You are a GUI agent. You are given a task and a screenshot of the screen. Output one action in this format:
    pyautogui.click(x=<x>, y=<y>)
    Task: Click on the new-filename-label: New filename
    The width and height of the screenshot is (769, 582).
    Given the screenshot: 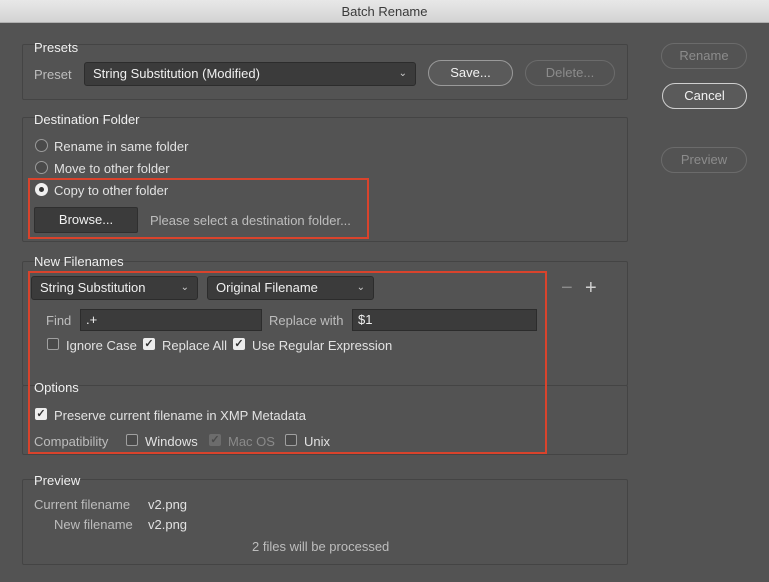 What is the action you would take?
    pyautogui.click(x=93, y=524)
    